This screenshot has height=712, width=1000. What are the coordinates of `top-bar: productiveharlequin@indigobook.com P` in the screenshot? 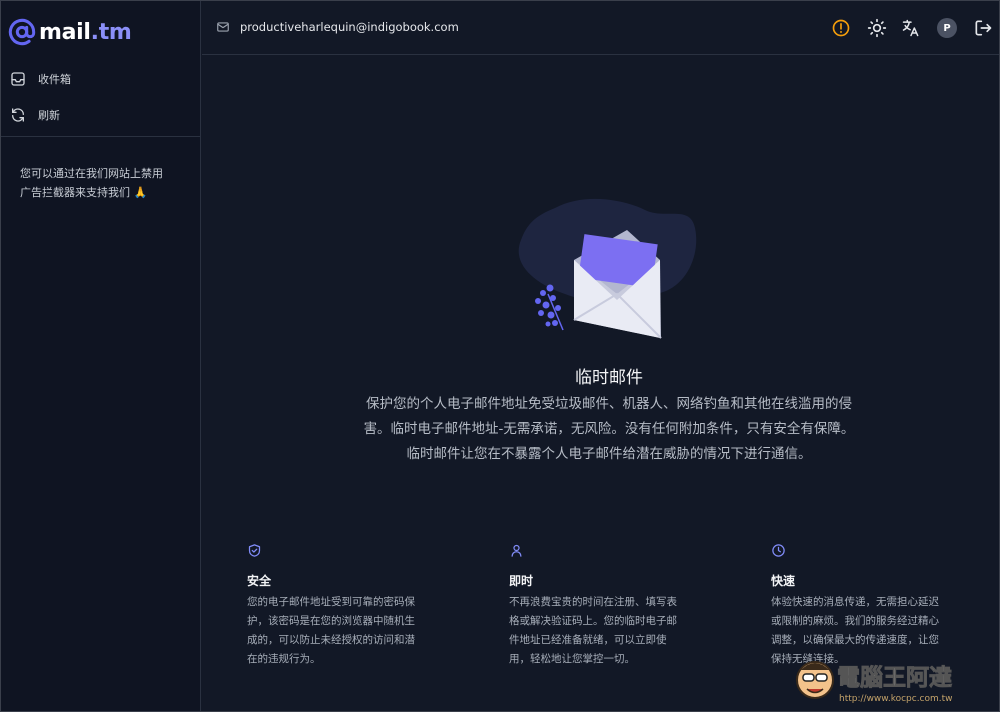 It's located at (600, 28).